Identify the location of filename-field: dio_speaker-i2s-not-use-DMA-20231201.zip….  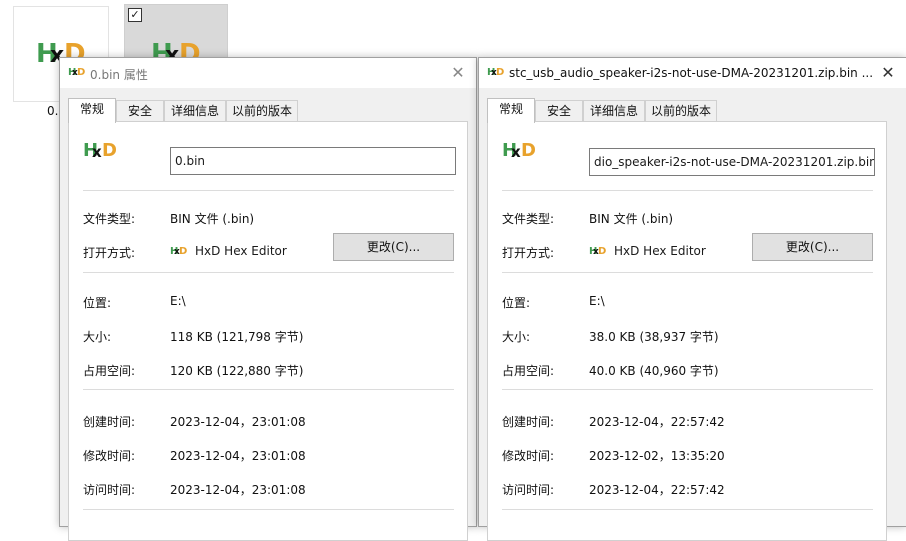
(732, 162).